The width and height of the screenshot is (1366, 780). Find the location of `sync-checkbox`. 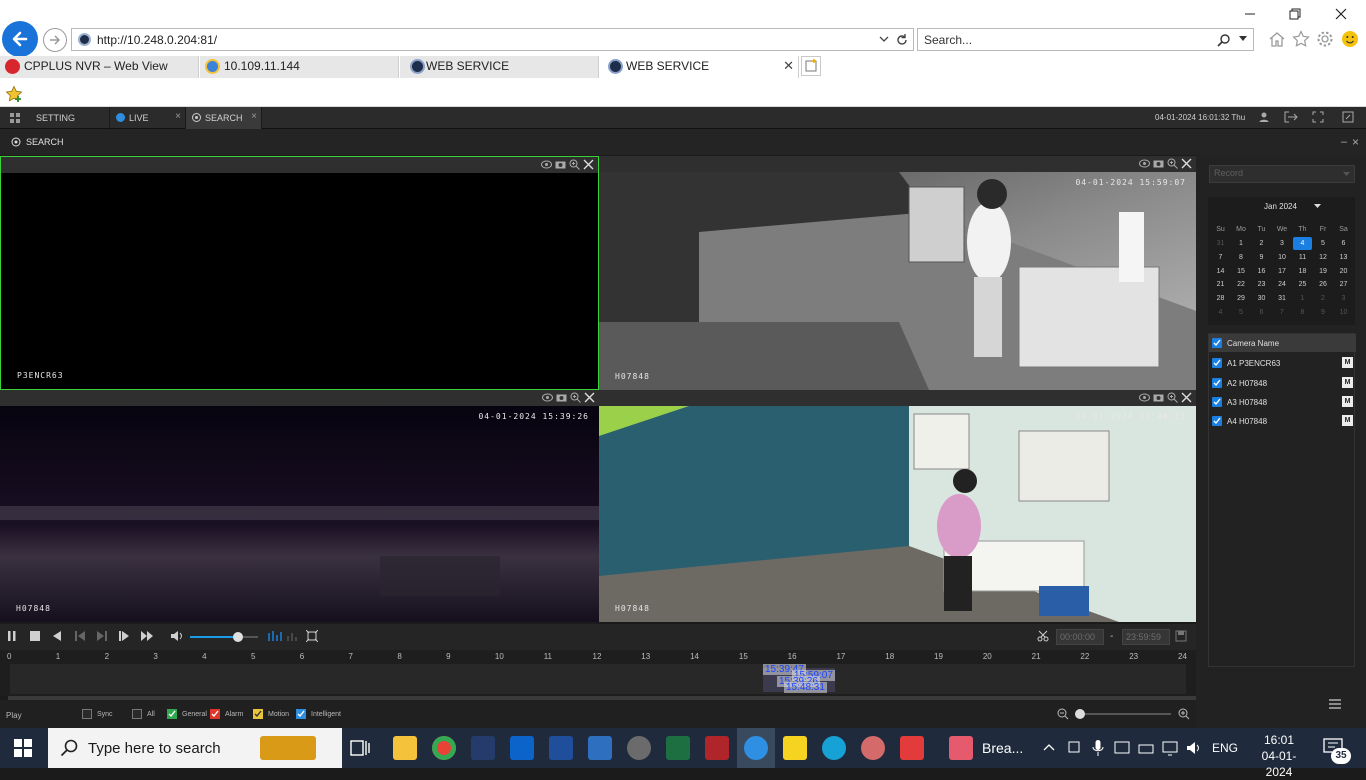

sync-checkbox is located at coordinates (87, 714).